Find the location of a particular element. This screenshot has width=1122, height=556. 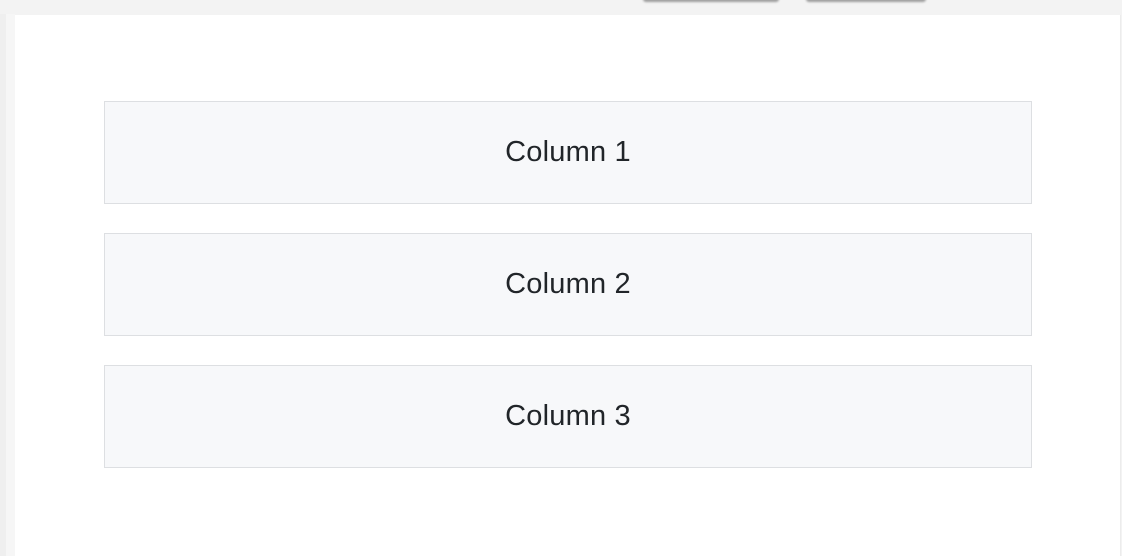

column-label-2: Column 2 is located at coordinates (568, 284).